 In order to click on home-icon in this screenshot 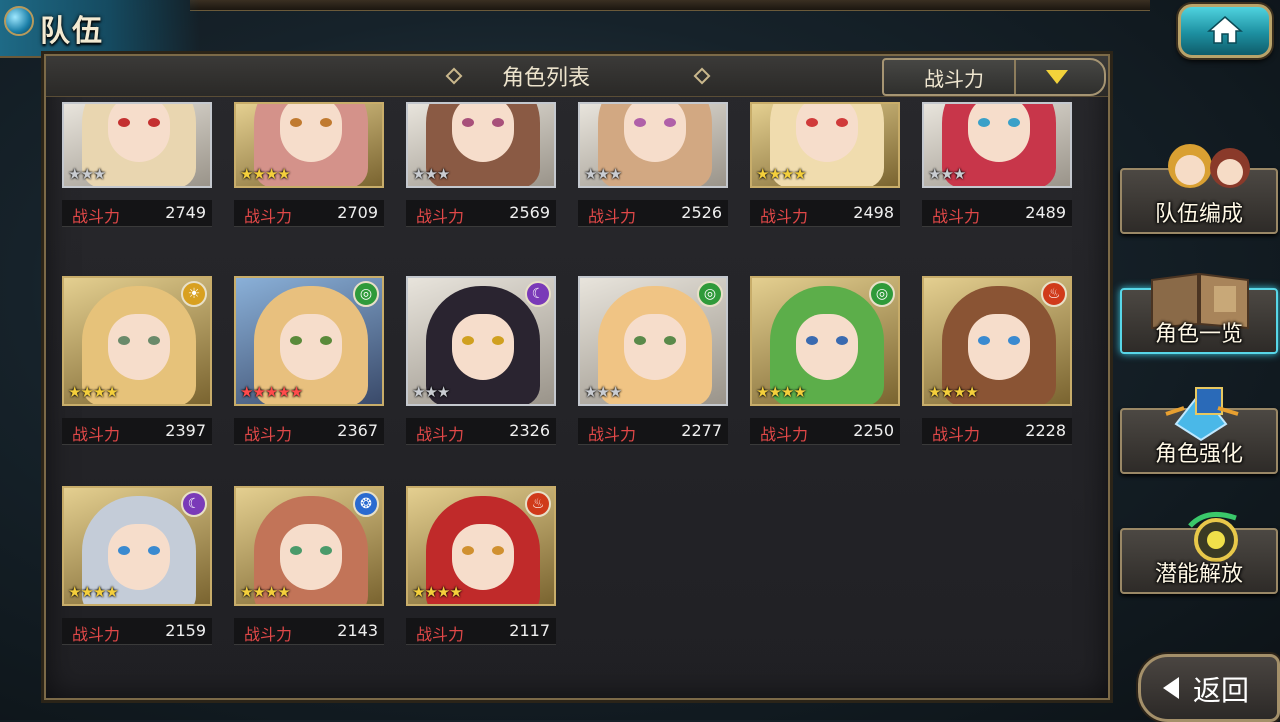, I will do `click(1225, 30)`.